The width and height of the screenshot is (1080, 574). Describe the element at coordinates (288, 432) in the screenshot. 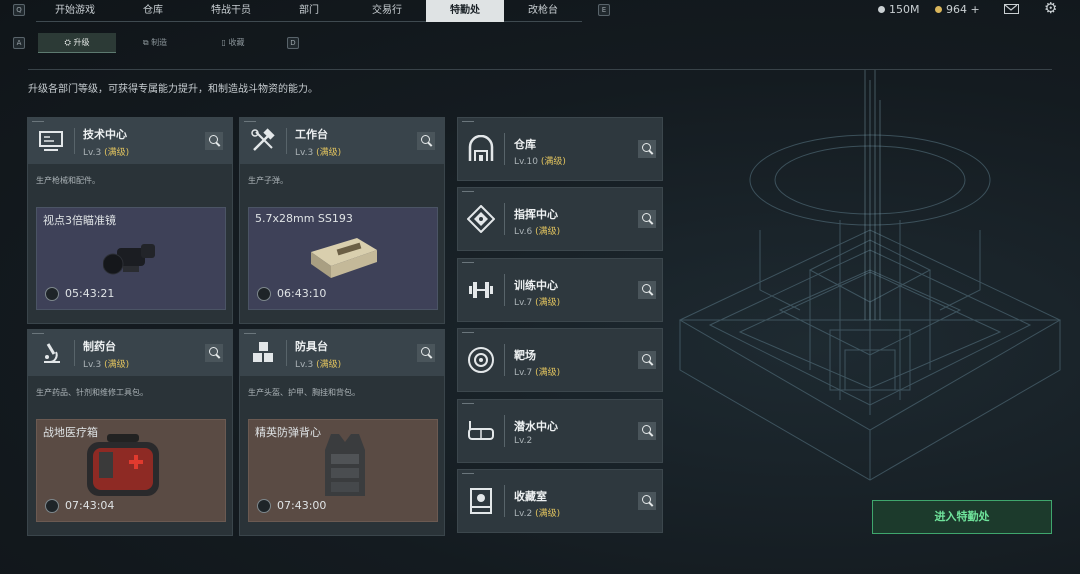

I see `item-name: 精英防弹背心` at that location.